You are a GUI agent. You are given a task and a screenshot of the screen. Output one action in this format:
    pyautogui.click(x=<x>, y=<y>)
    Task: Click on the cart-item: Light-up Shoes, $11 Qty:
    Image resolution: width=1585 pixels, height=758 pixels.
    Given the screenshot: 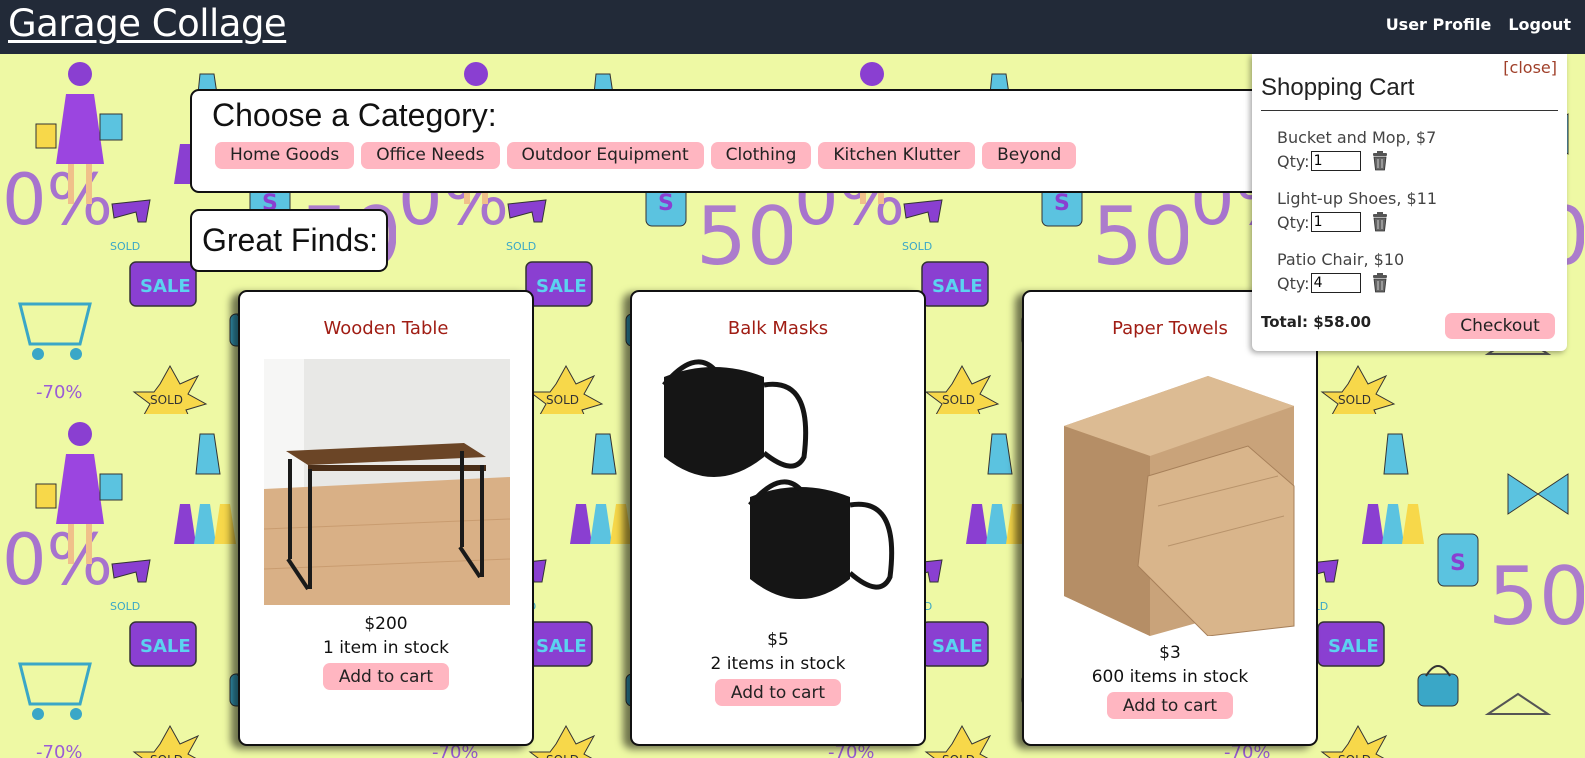 What is the action you would take?
    pyautogui.click(x=1357, y=210)
    